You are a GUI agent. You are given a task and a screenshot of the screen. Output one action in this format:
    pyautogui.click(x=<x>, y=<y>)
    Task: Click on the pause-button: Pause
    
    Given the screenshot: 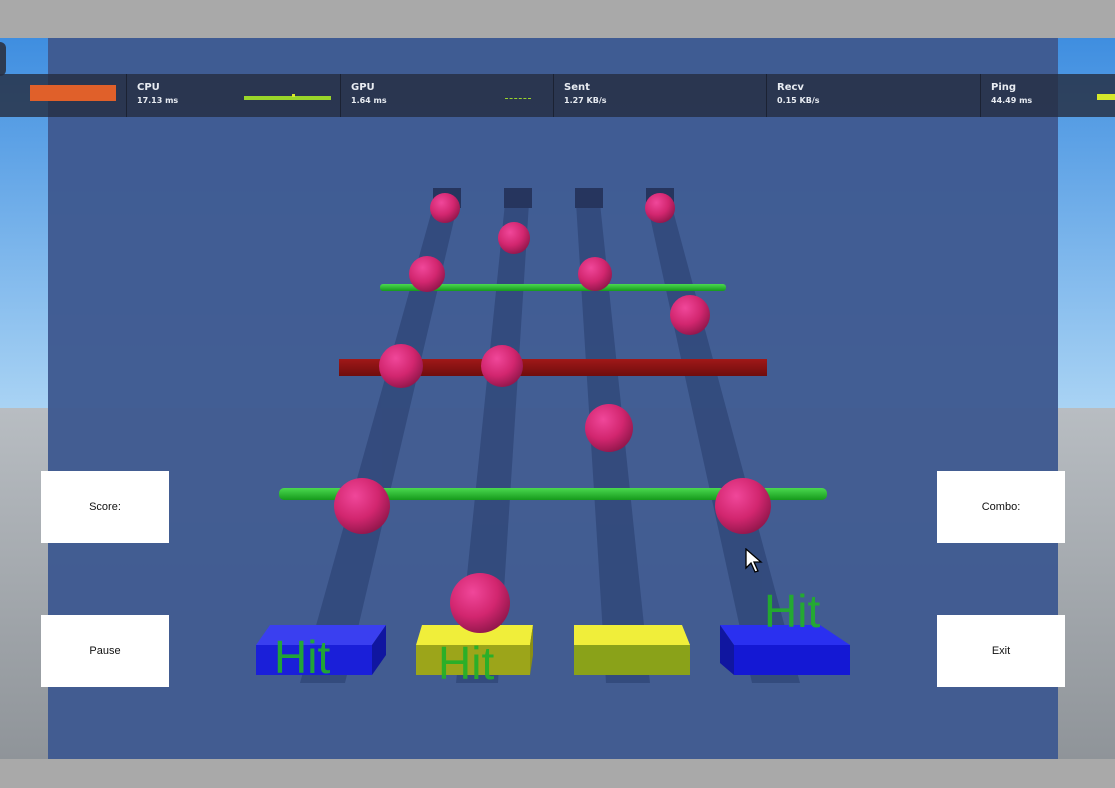 What is the action you would take?
    pyautogui.click(x=105, y=651)
    